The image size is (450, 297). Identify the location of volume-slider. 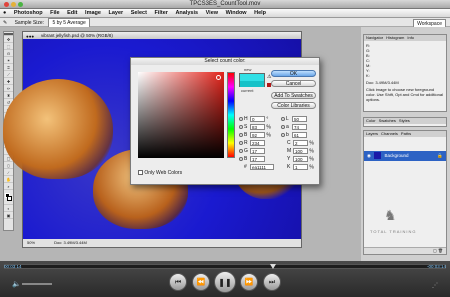
(37, 284).